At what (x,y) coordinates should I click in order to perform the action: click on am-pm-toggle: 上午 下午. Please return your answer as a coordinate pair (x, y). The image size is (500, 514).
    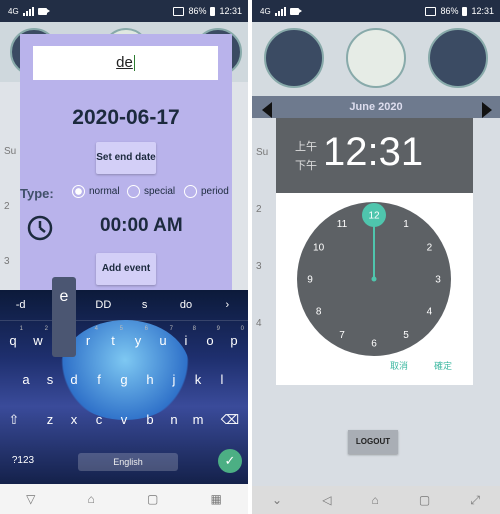
    Looking at the image, I should click on (306, 157).